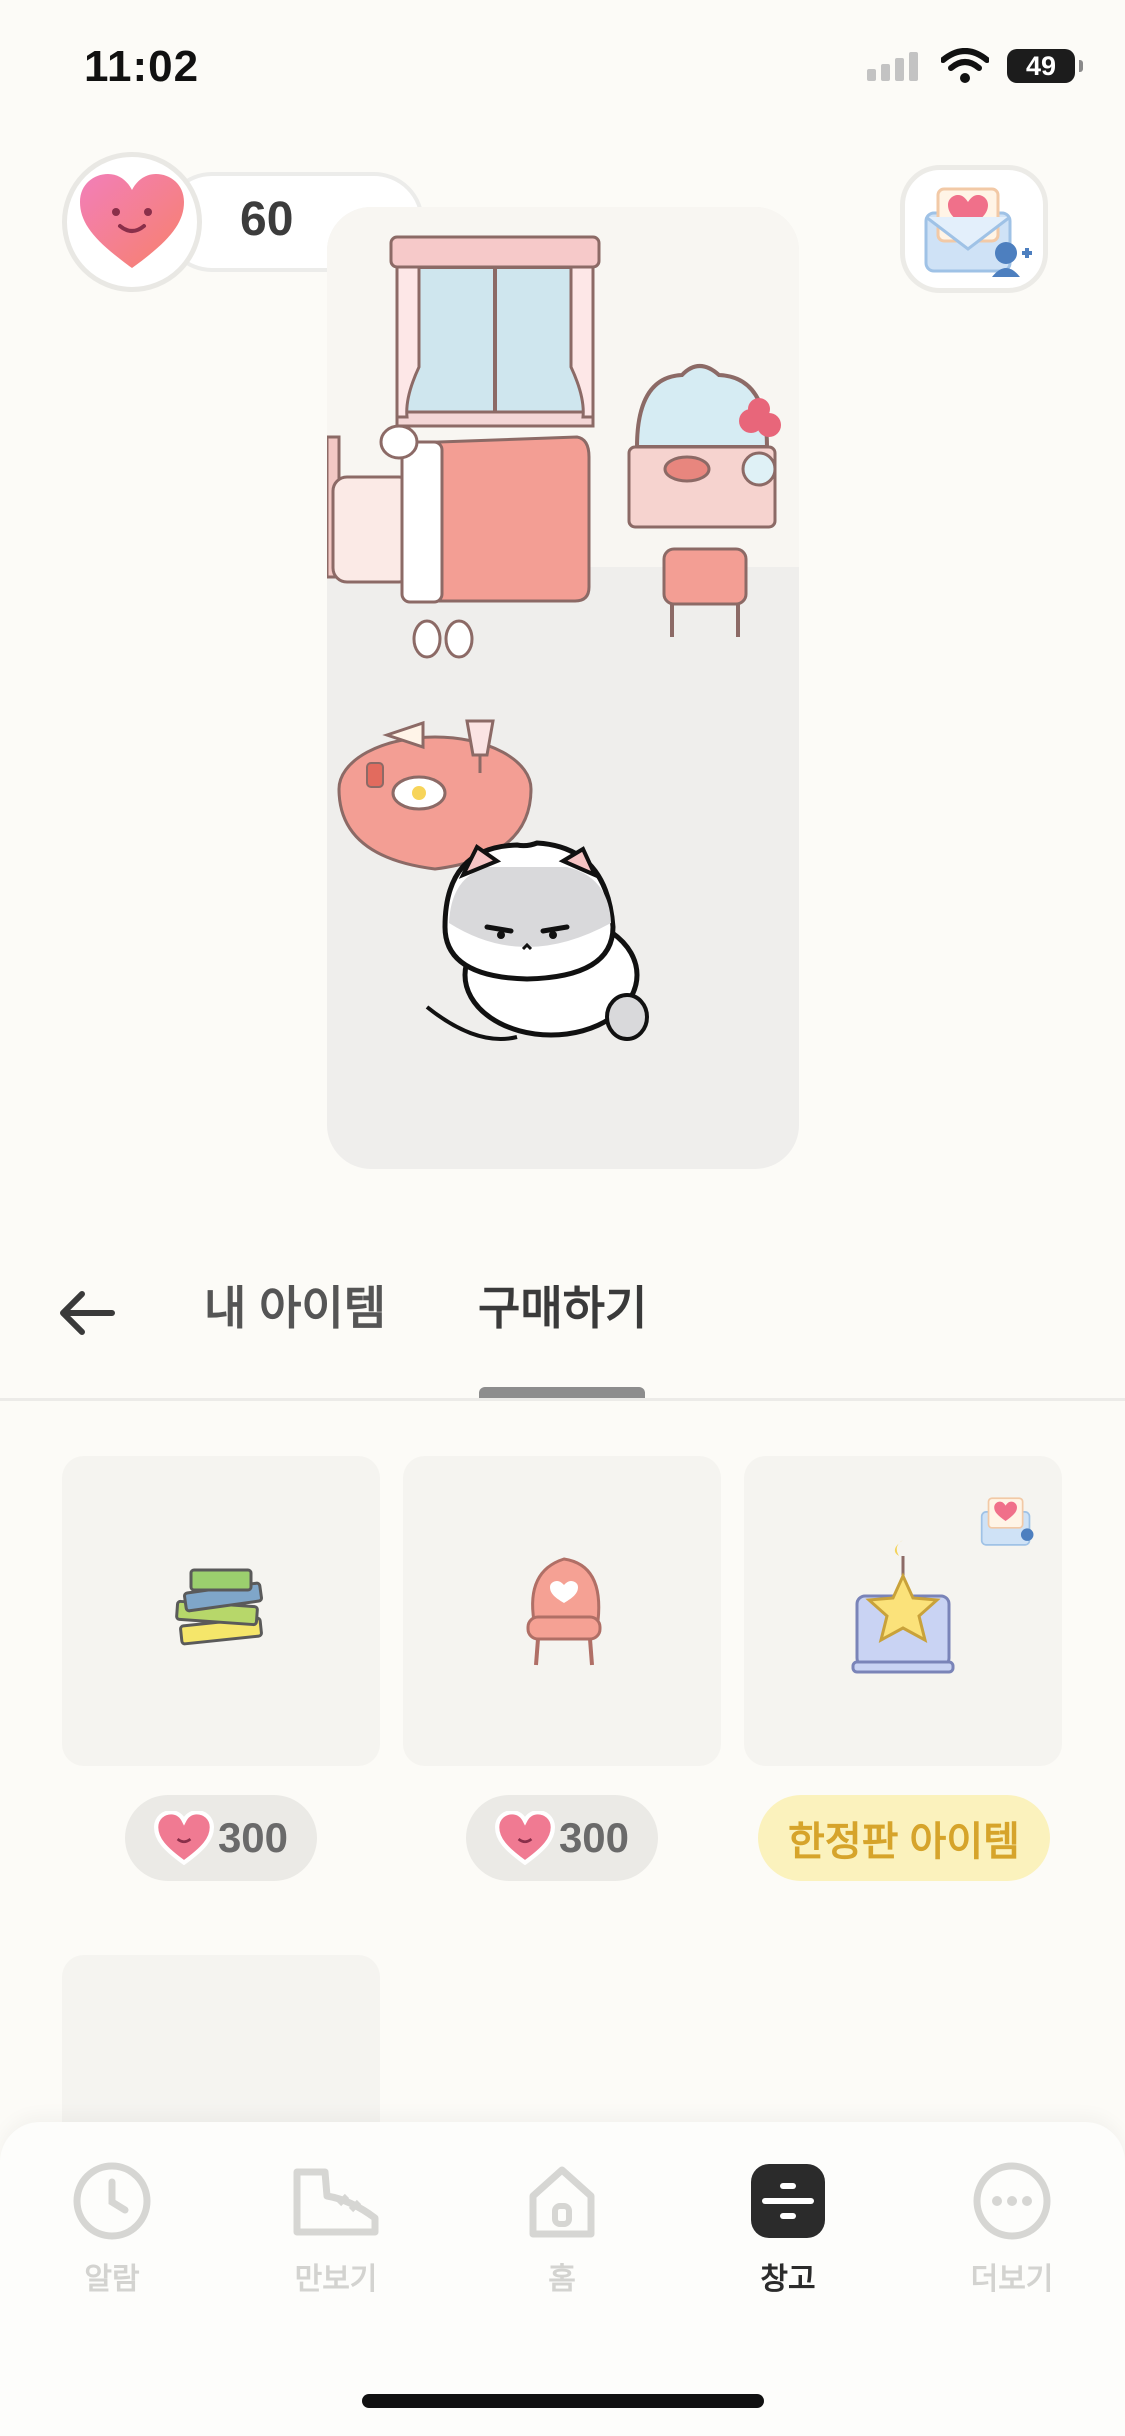 Image resolution: width=1125 pixels, height=2436 pixels. I want to click on nav-label: 홈, so click(562, 2279).